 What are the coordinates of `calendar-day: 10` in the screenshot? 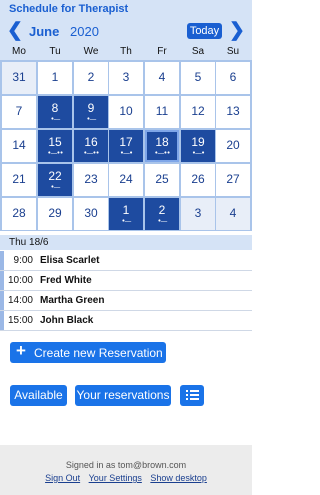 It's located at (126, 112).